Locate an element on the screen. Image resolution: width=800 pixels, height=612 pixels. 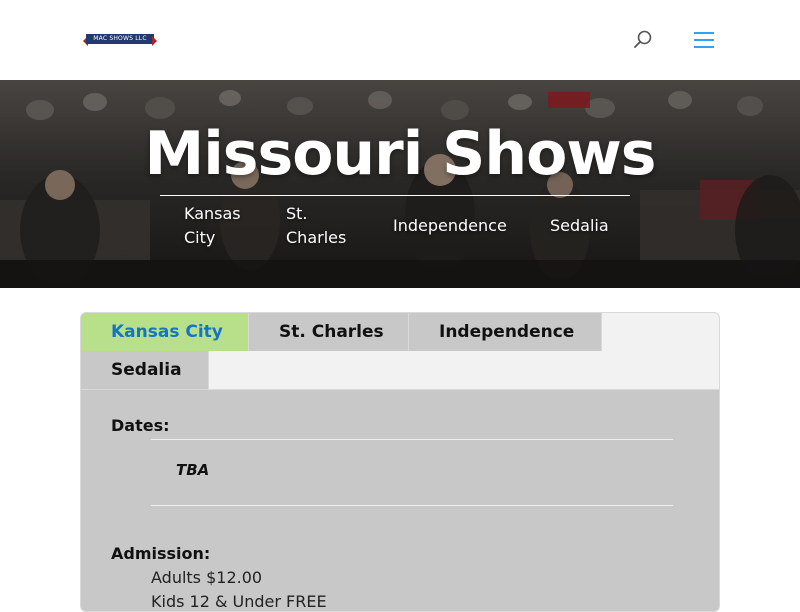
admission-label: Admission: is located at coordinates (161, 553).